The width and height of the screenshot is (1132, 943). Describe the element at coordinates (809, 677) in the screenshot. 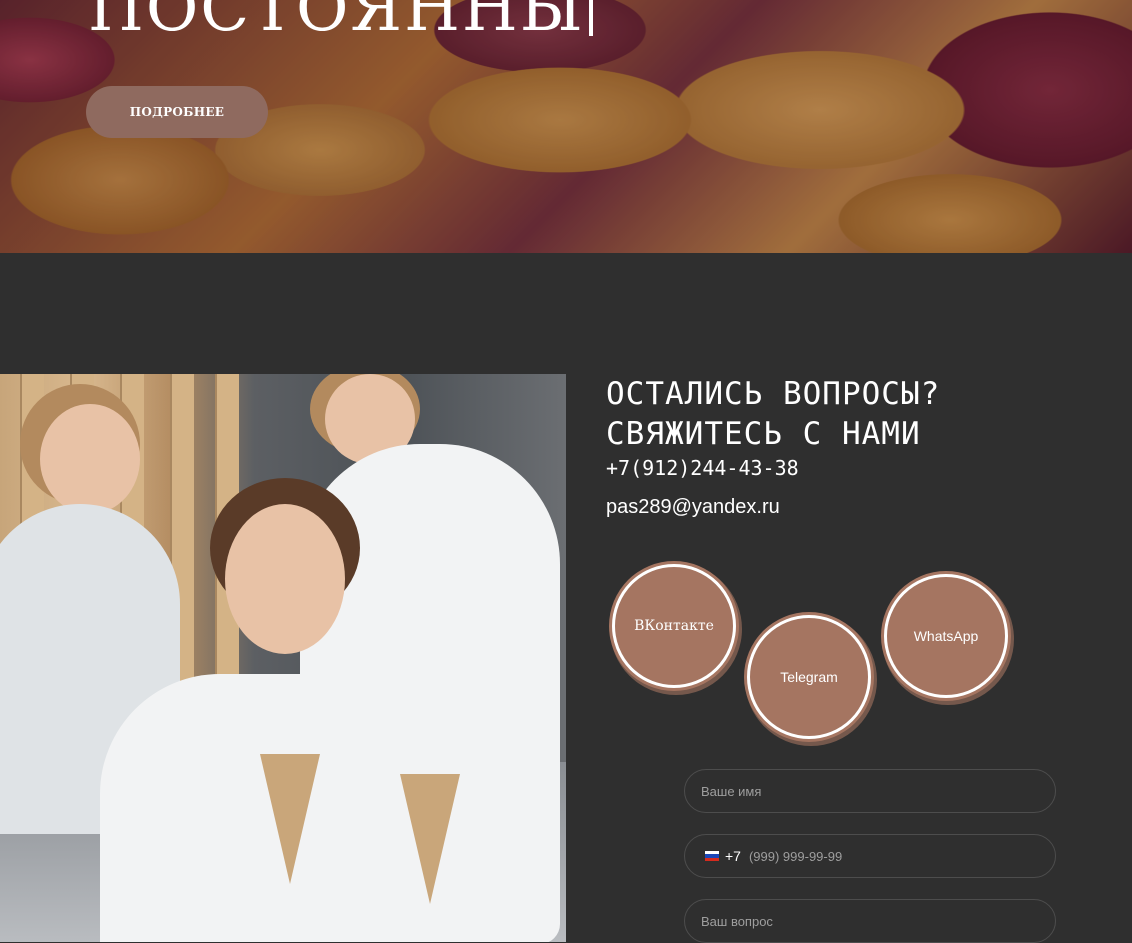

I see `telegram-link-button: Telegram` at that location.